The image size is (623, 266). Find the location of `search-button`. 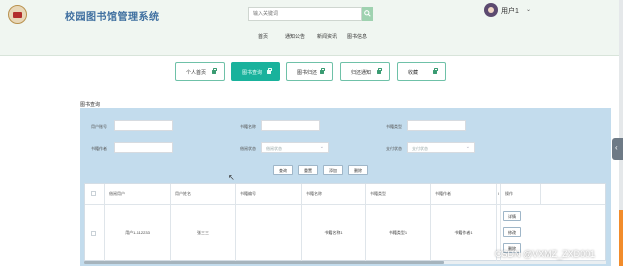

search-button is located at coordinates (367, 14).